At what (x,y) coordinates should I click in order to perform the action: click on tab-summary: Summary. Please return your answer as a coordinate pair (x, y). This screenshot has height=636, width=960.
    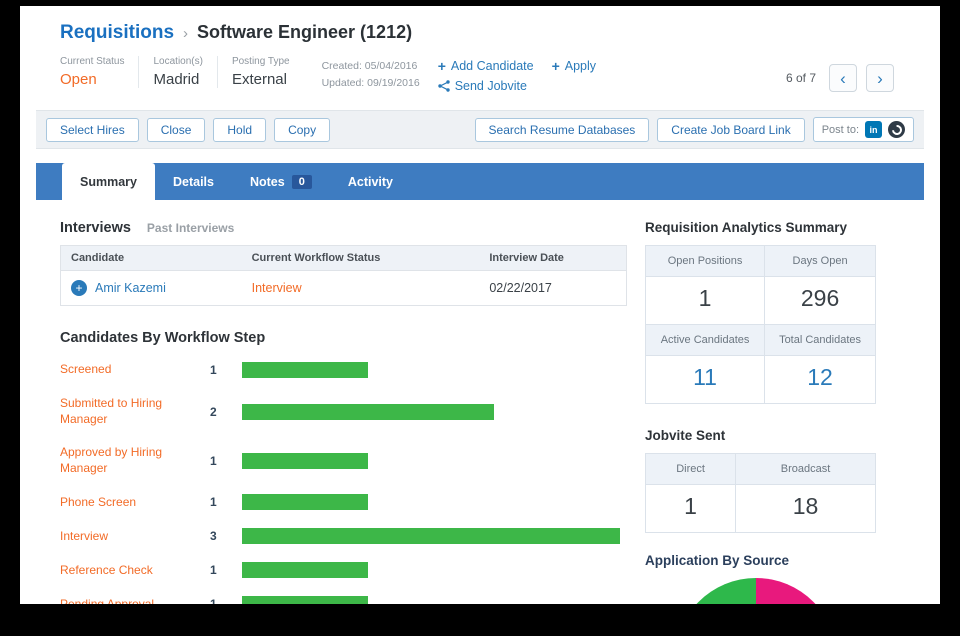
    Looking at the image, I should click on (108, 181).